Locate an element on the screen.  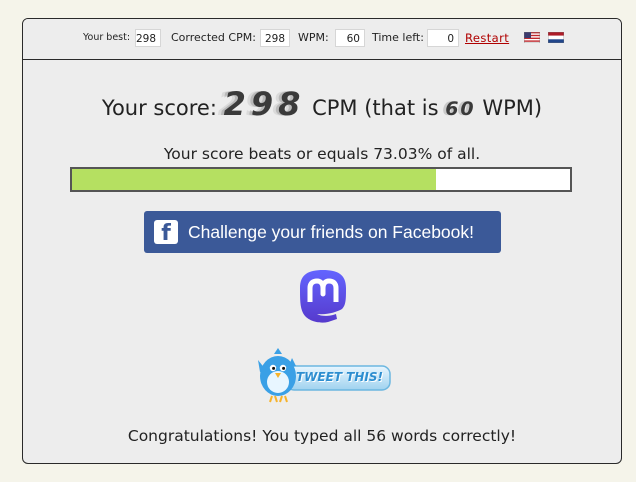
percentile-bar is located at coordinates (321, 179).